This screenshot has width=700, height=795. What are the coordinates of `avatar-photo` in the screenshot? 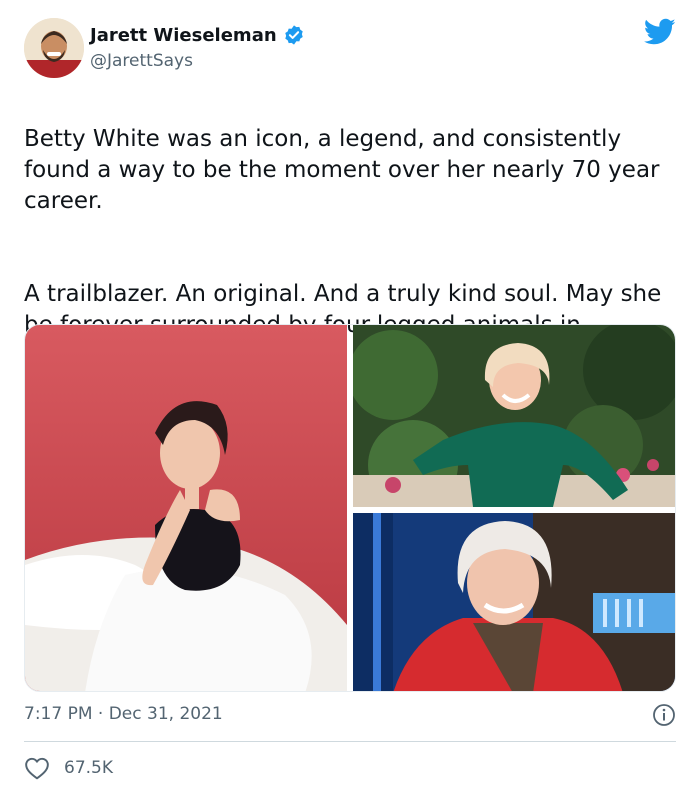 It's located at (54, 48).